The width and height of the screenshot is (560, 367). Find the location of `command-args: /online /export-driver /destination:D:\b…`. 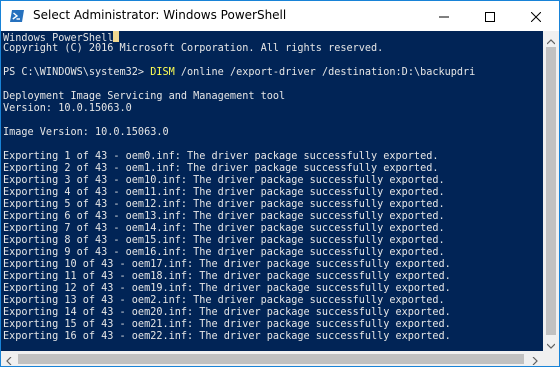

command-args: /online /export-driver /destination:D:\b… is located at coordinates (325, 72).